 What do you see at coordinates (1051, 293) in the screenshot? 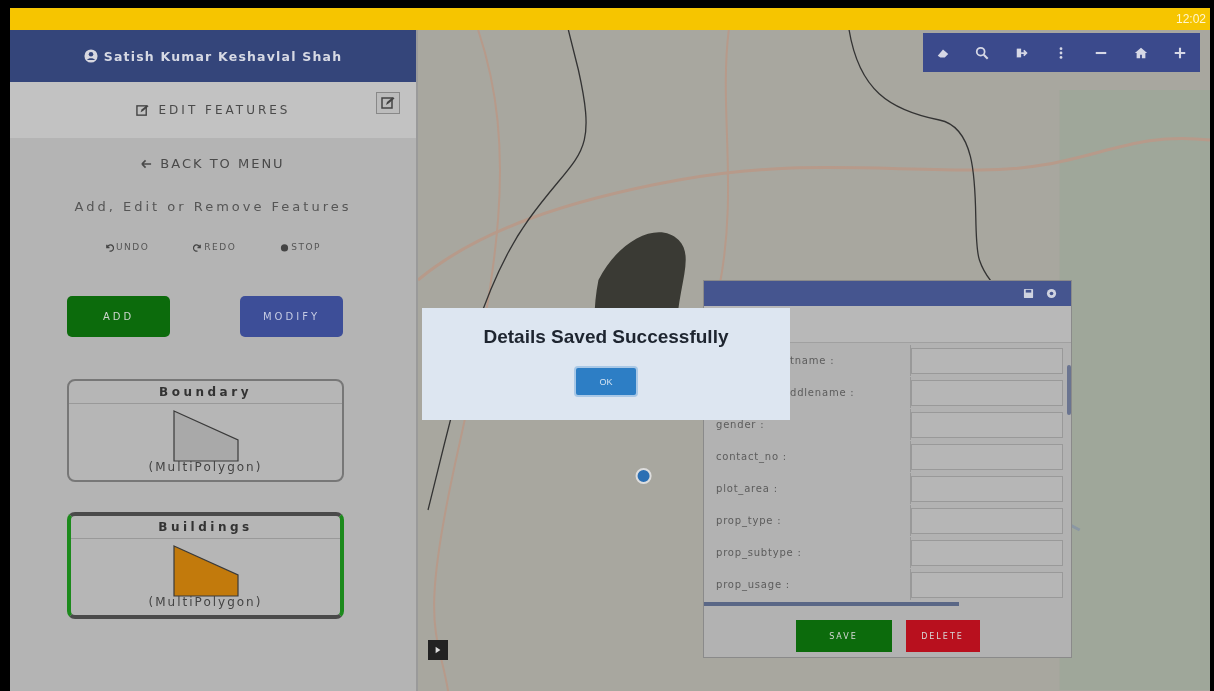
I see `settings-icon` at bounding box center [1051, 293].